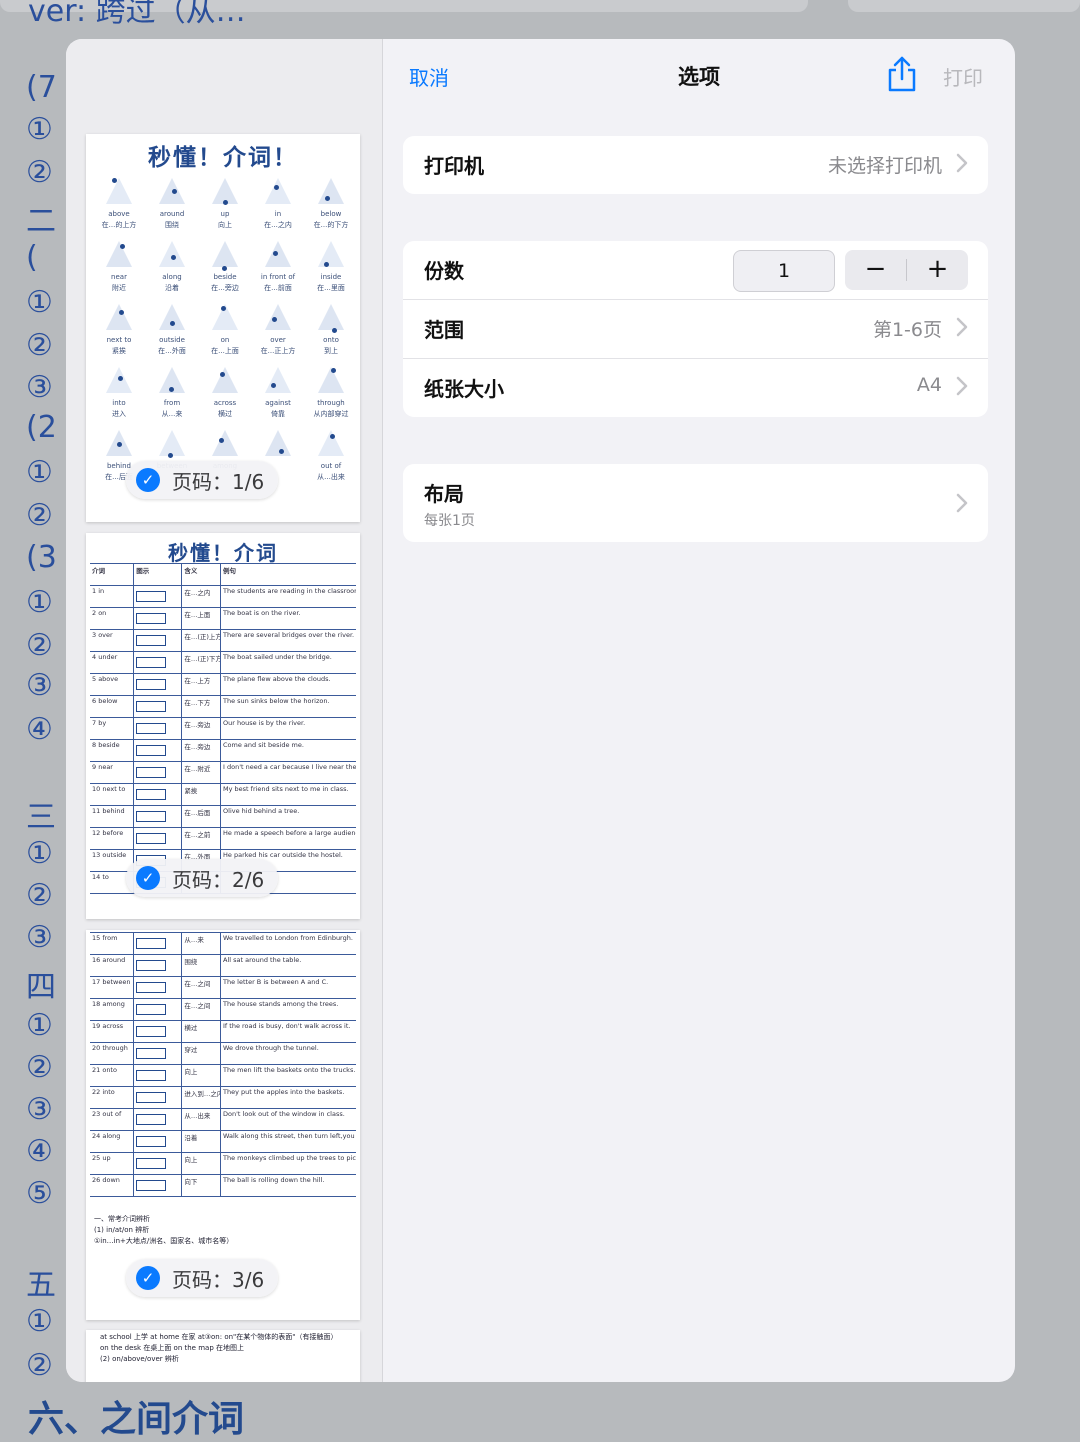  I want to click on table-cell: 在…旁边, so click(202, 750).